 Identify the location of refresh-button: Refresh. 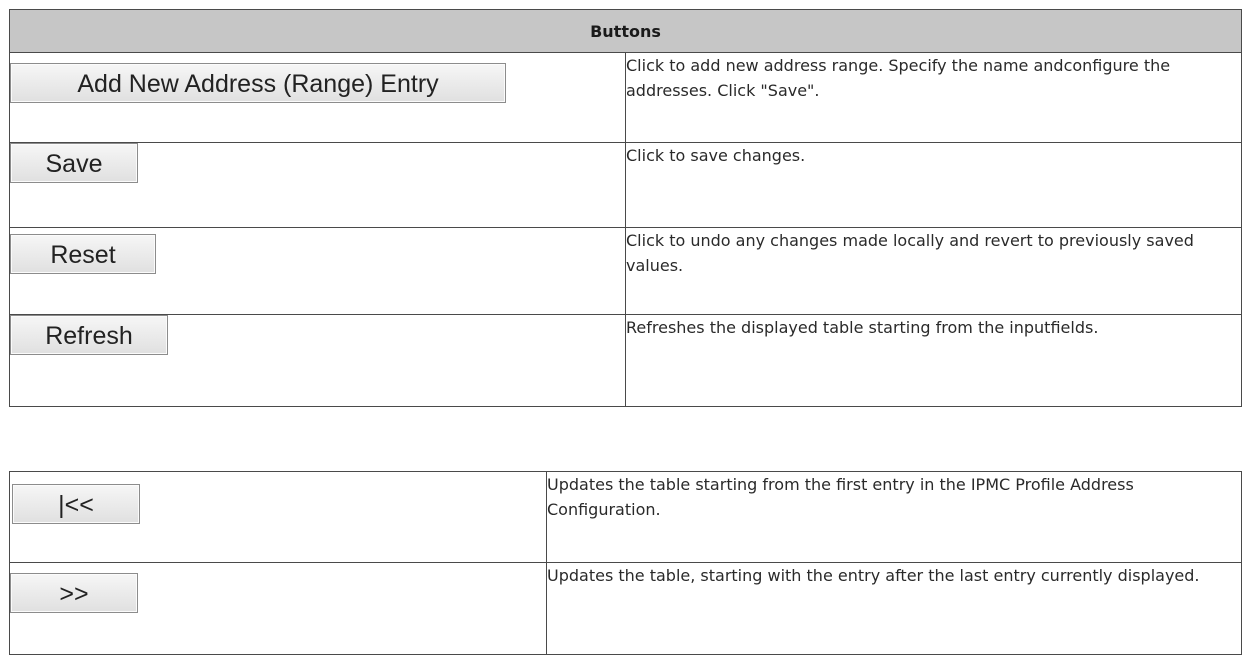
(89, 335).